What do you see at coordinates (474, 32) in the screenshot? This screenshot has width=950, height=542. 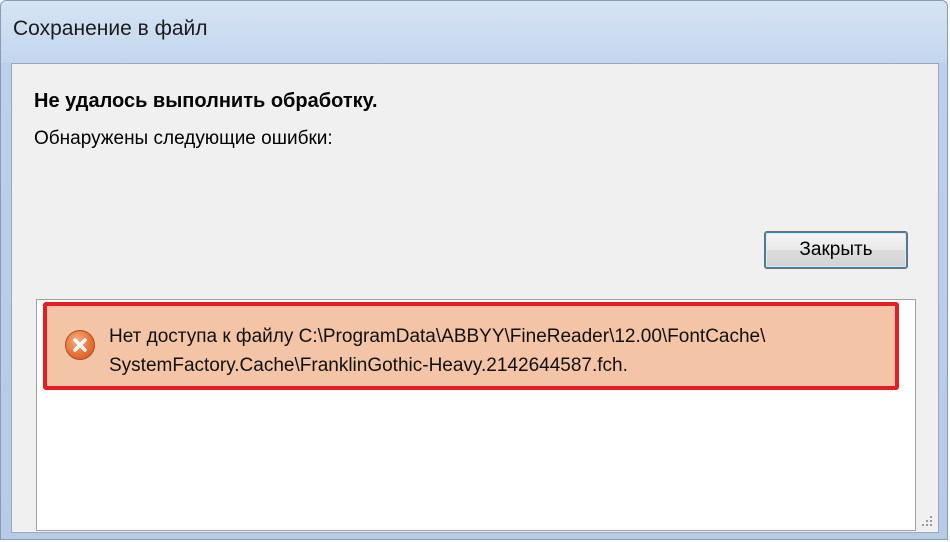 I see `title-bar: Сохранение в файл` at bounding box center [474, 32].